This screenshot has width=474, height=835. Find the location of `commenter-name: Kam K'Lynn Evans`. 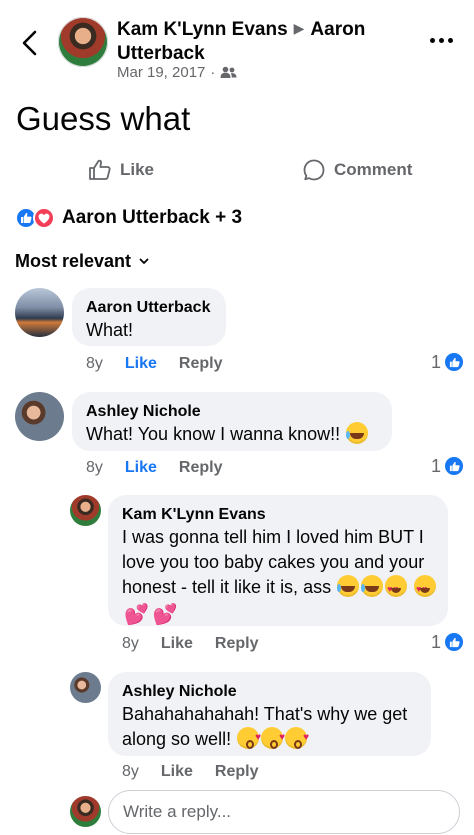

commenter-name: Kam K'Lynn Evans is located at coordinates (278, 514).